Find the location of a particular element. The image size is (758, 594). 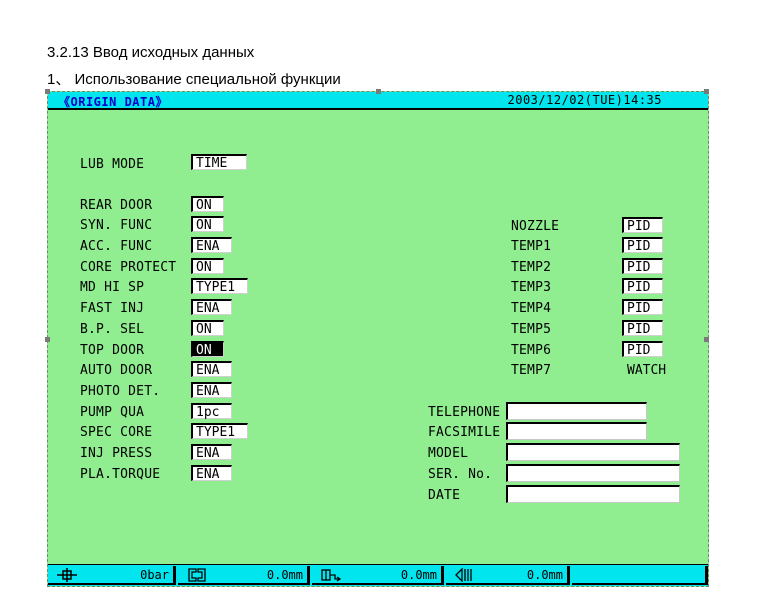

rear-door-field: ON is located at coordinates (207, 204).